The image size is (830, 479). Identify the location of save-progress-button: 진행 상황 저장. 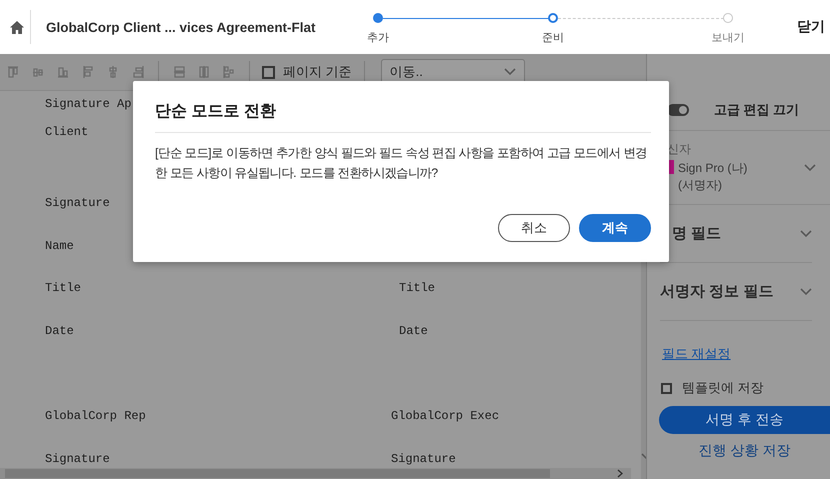
(744, 451).